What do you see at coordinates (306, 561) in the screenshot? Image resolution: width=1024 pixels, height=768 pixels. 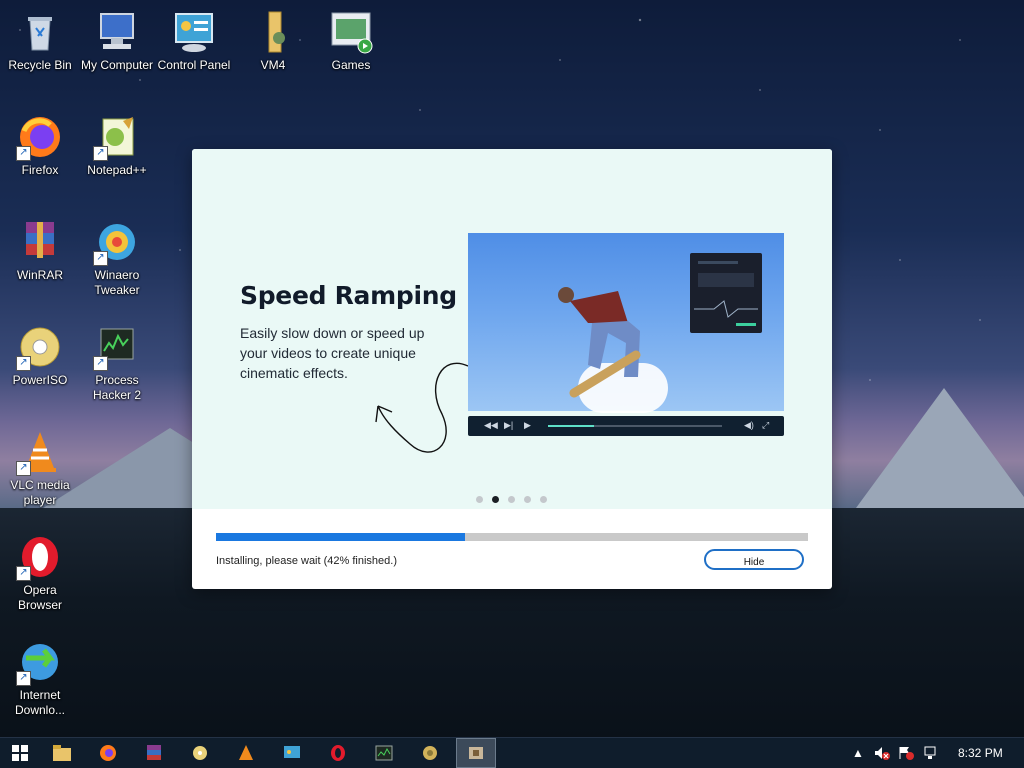 I see `install-status-text: Installing, please wait (42% finished.)` at bounding box center [306, 561].